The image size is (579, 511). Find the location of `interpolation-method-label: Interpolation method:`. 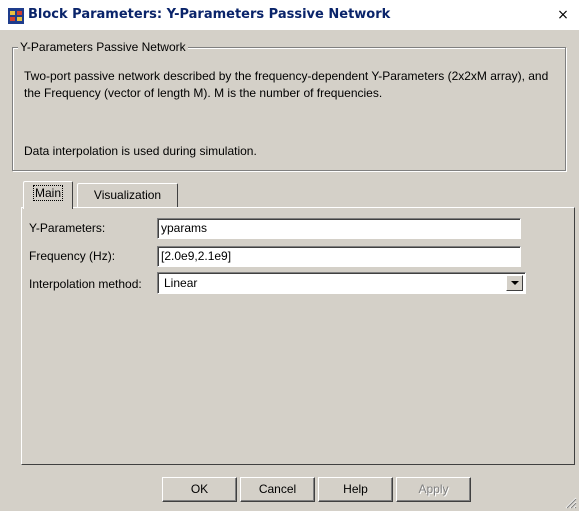

interpolation-method-label: Interpolation method: is located at coordinates (85, 284).